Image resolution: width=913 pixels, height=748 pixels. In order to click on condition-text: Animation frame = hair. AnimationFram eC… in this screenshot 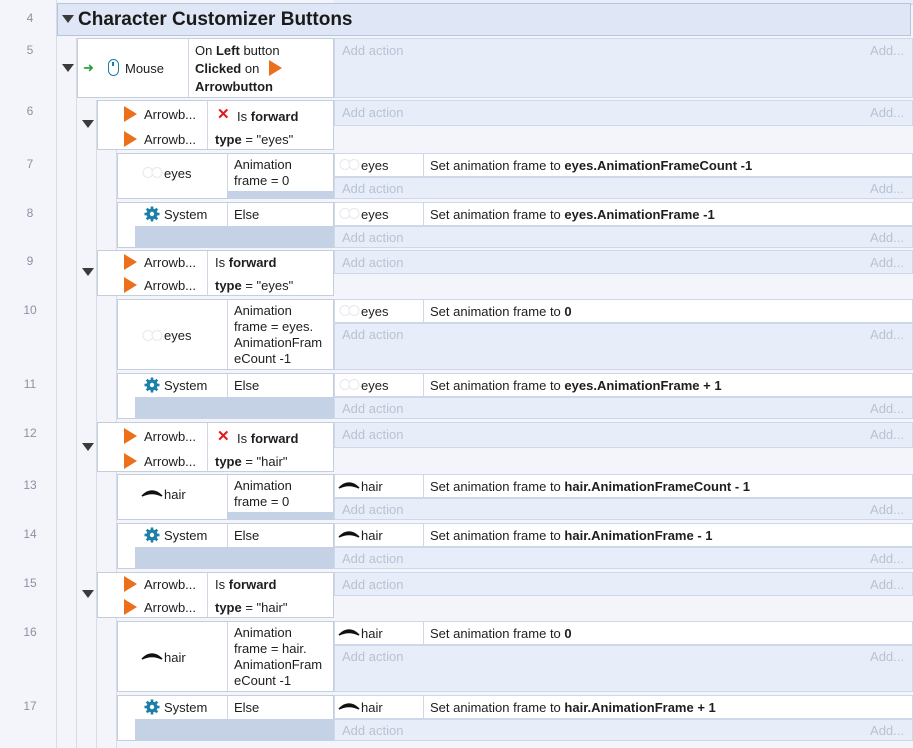, I will do `click(281, 657)`.